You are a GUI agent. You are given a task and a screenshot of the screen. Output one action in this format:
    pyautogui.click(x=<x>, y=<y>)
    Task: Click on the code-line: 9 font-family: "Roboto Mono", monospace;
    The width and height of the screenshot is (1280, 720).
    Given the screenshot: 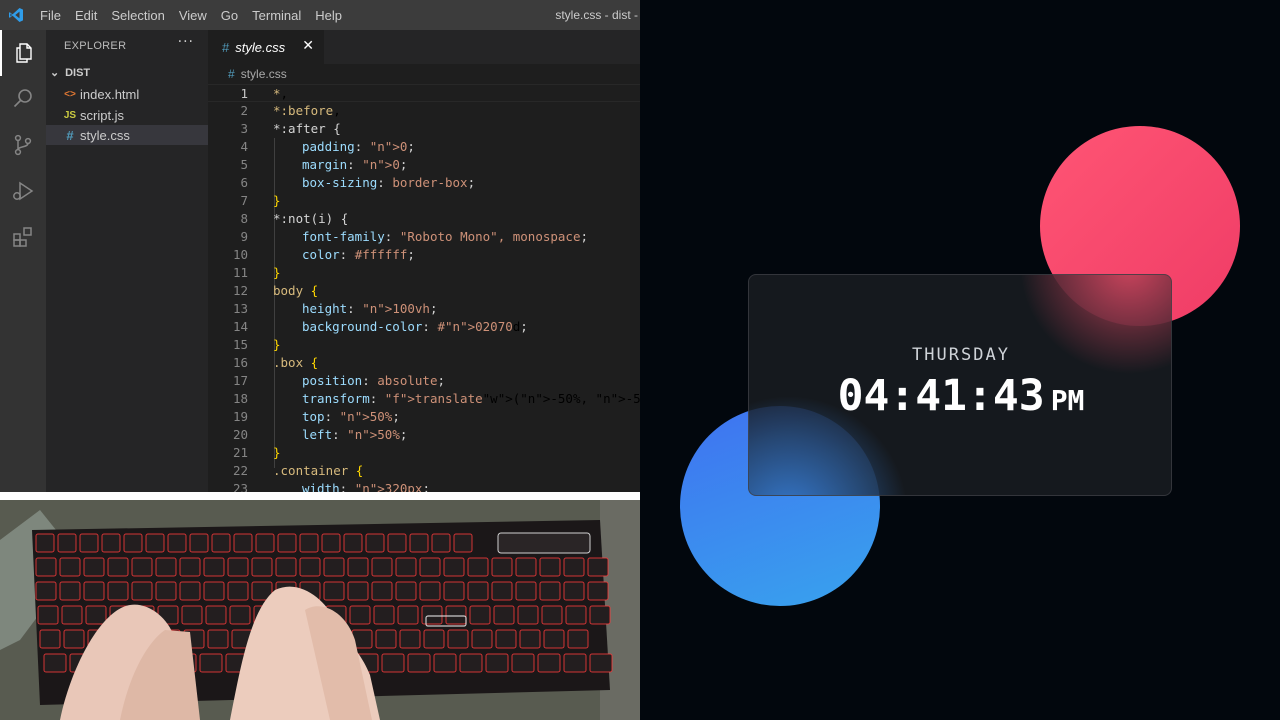 What is the action you would take?
    pyautogui.click(x=424, y=237)
    